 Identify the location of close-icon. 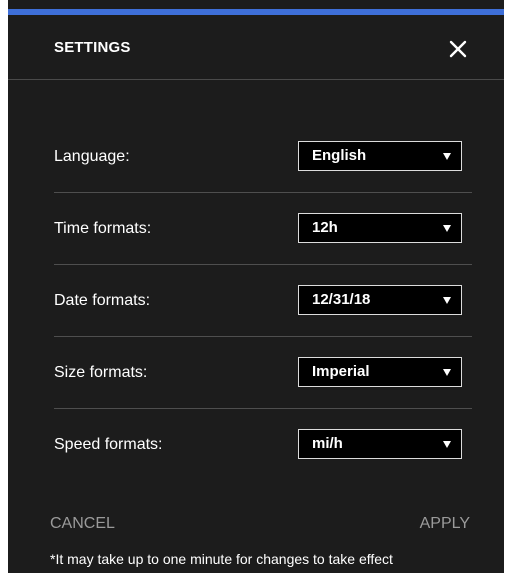
(458, 49).